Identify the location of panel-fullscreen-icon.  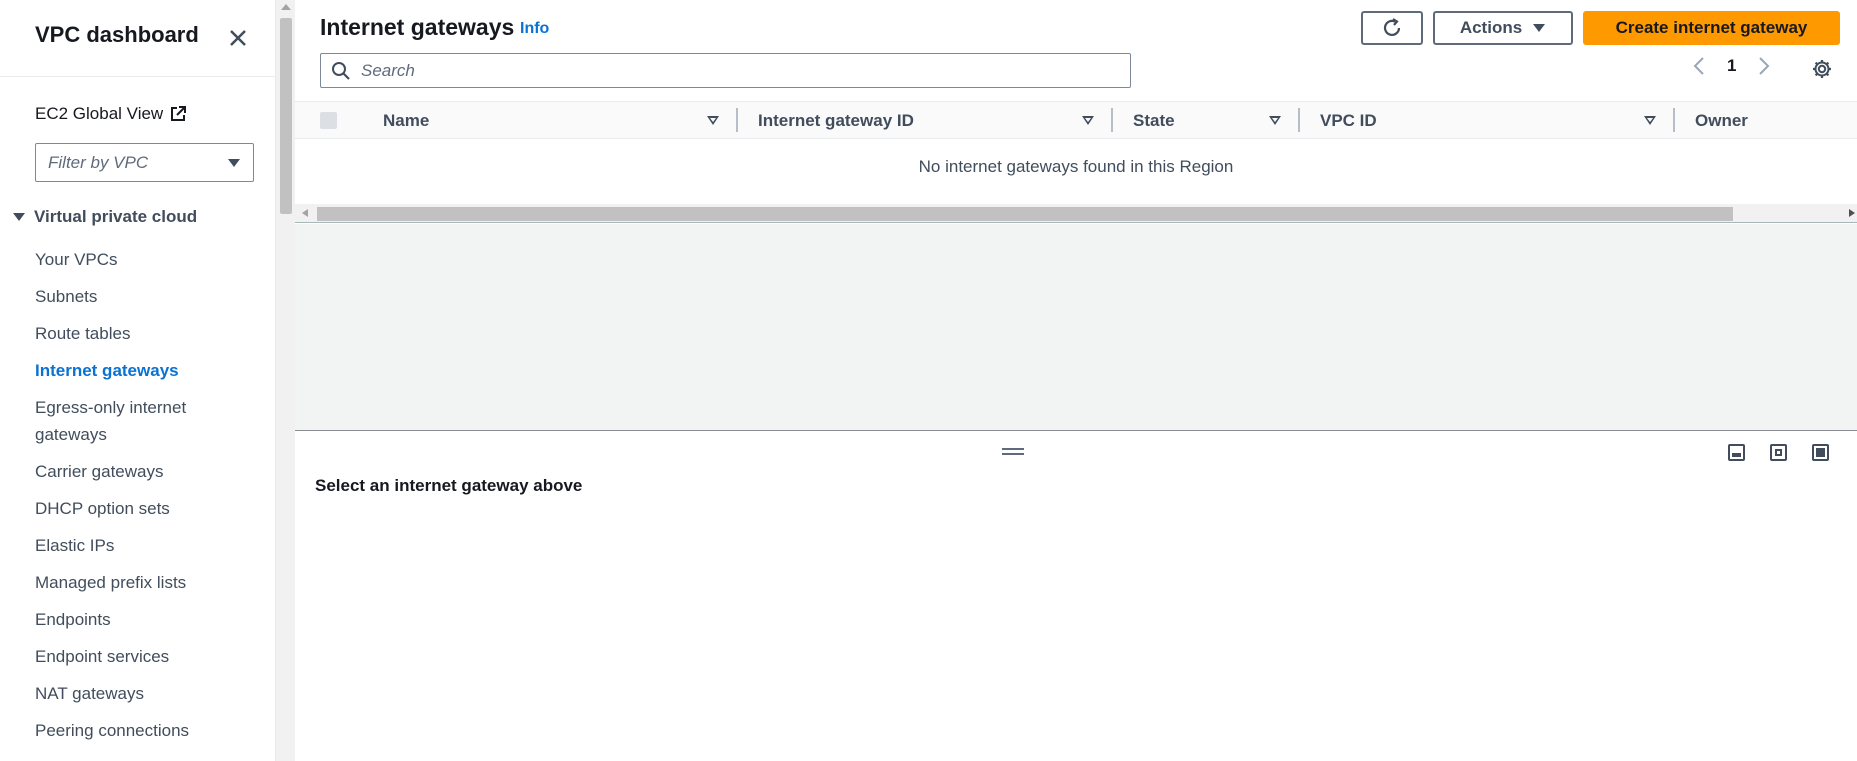
(1820, 452).